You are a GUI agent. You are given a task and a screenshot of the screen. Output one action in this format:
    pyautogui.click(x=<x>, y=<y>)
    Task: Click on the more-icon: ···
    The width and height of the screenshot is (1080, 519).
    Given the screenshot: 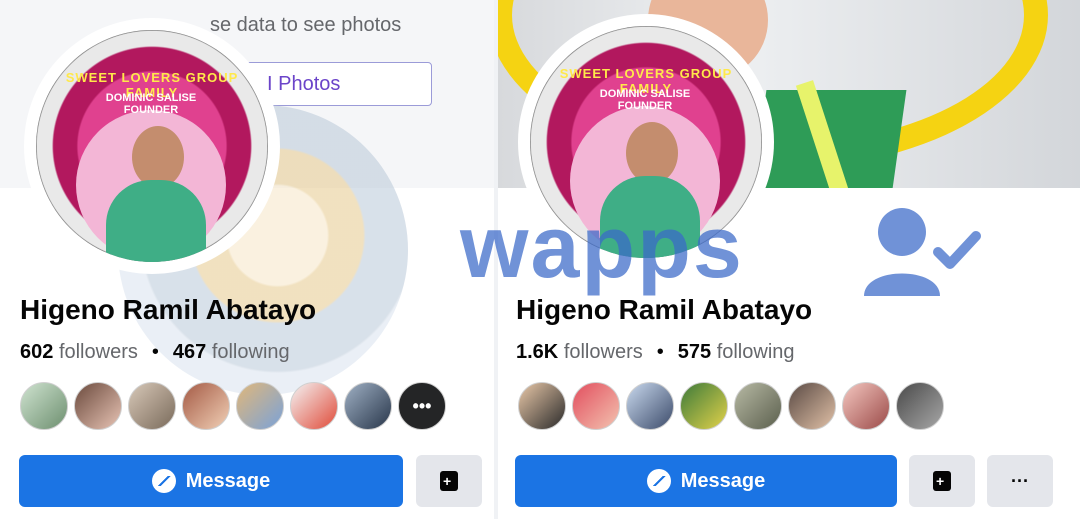 What is the action you would take?
    pyautogui.click(x=1020, y=480)
    